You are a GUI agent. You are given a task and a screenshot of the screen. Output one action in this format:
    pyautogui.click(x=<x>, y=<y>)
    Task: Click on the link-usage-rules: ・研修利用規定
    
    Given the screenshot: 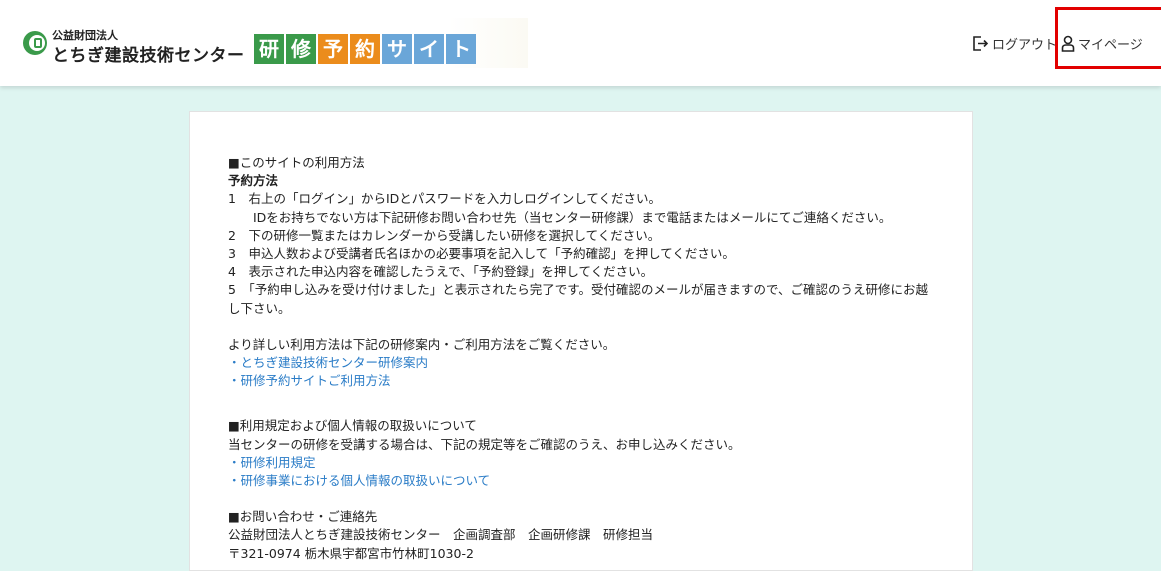 What is the action you would take?
    pyautogui.click(x=272, y=462)
    